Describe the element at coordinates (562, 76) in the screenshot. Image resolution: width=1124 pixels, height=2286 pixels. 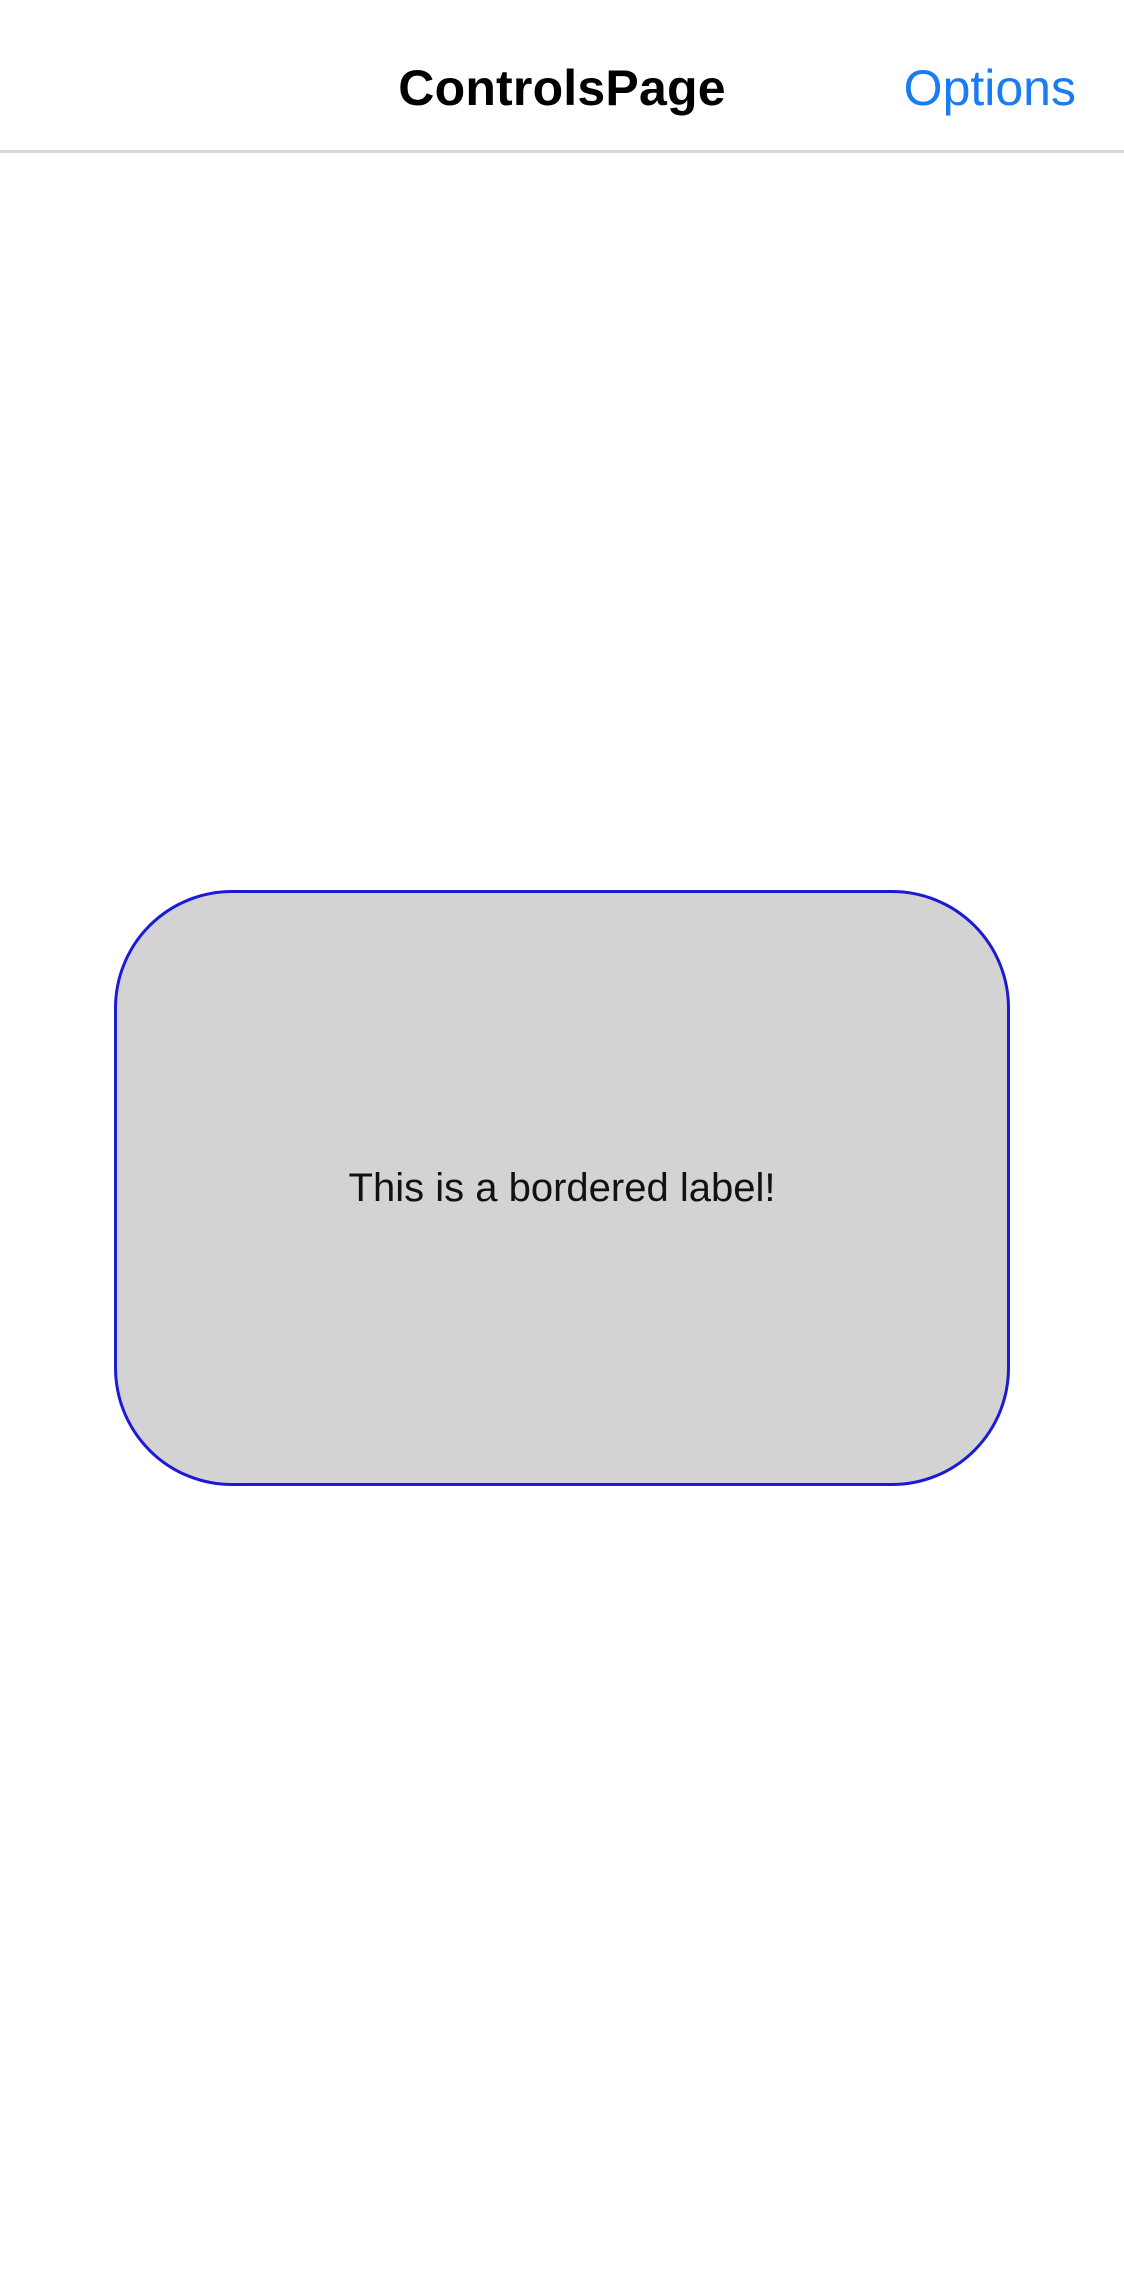
I see `navigation-bar: ControlsPage Options` at that location.